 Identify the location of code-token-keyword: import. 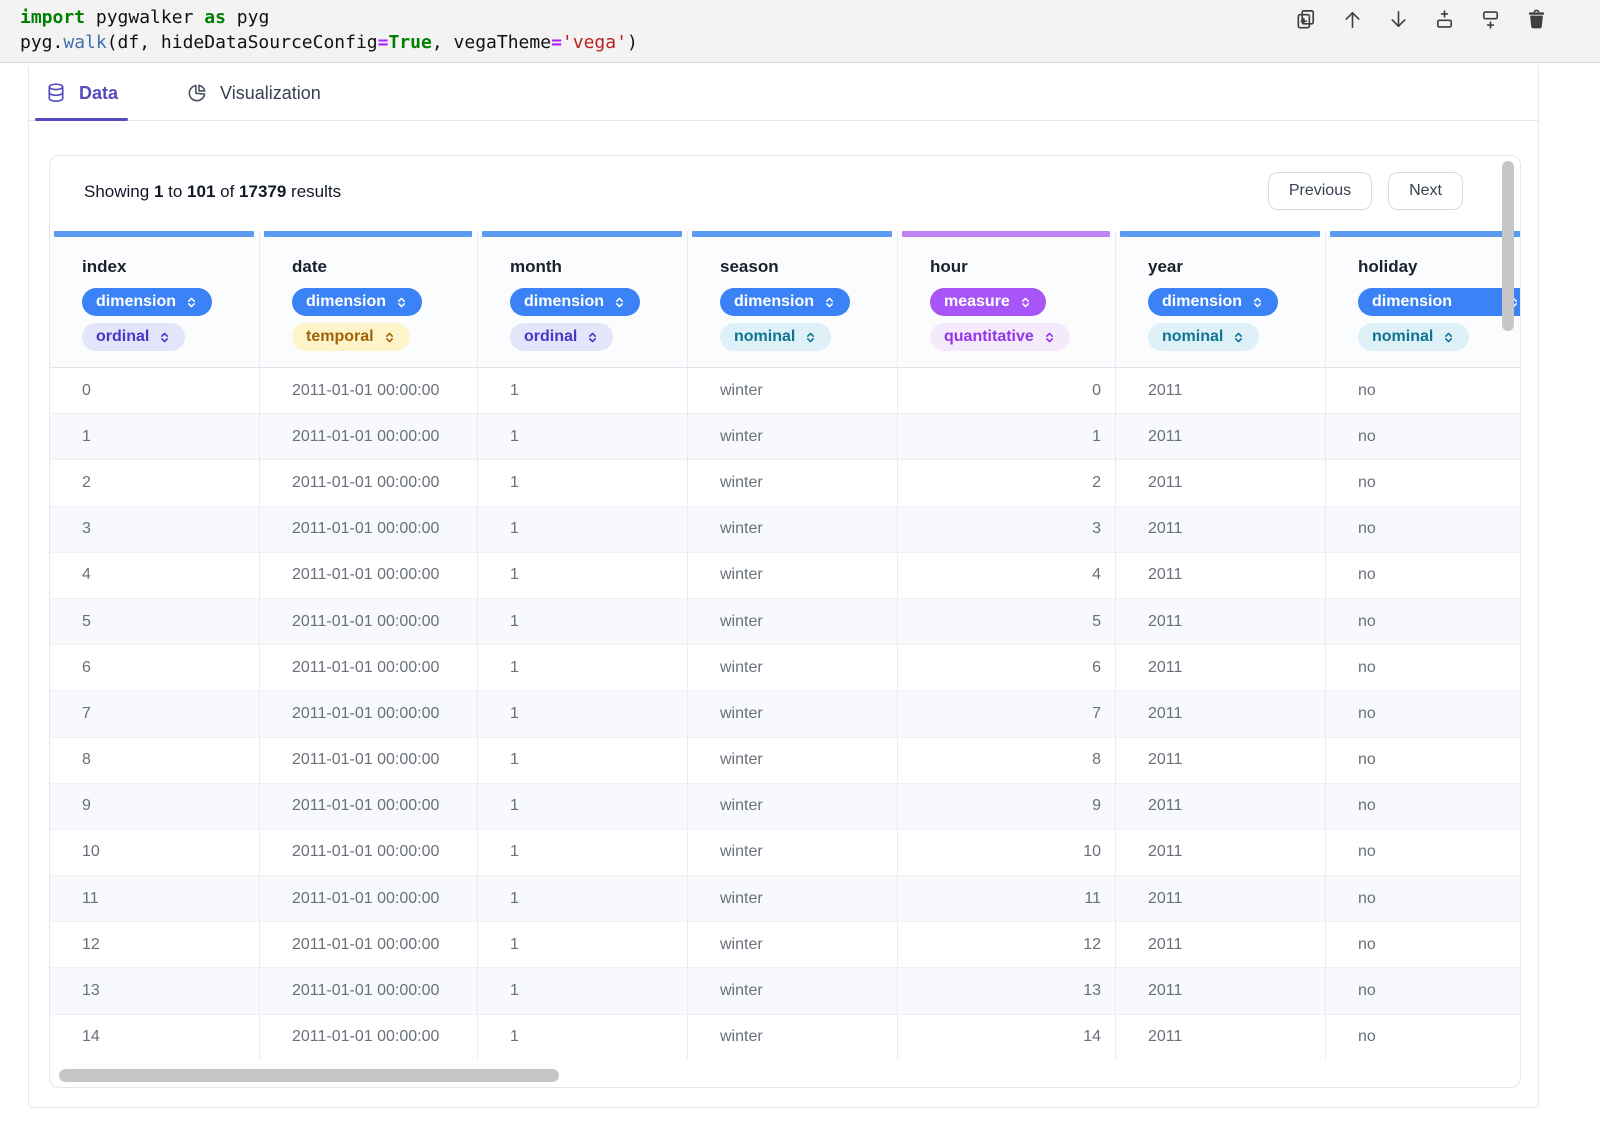
(53, 17).